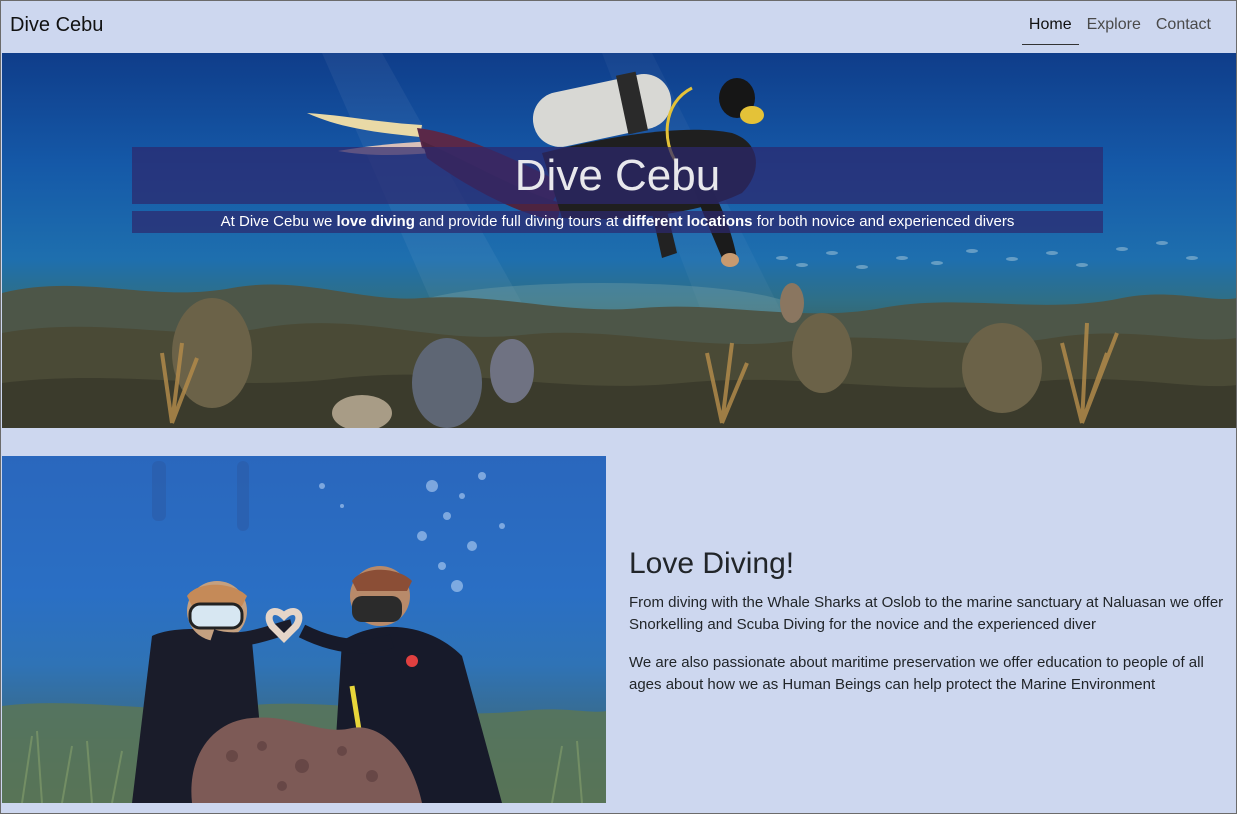 This screenshot has height=814, width=1237. Describe the element at coordinates (56, 25) in the screenshot. I see `brand-logo-link: Dive Cebu` at that location.